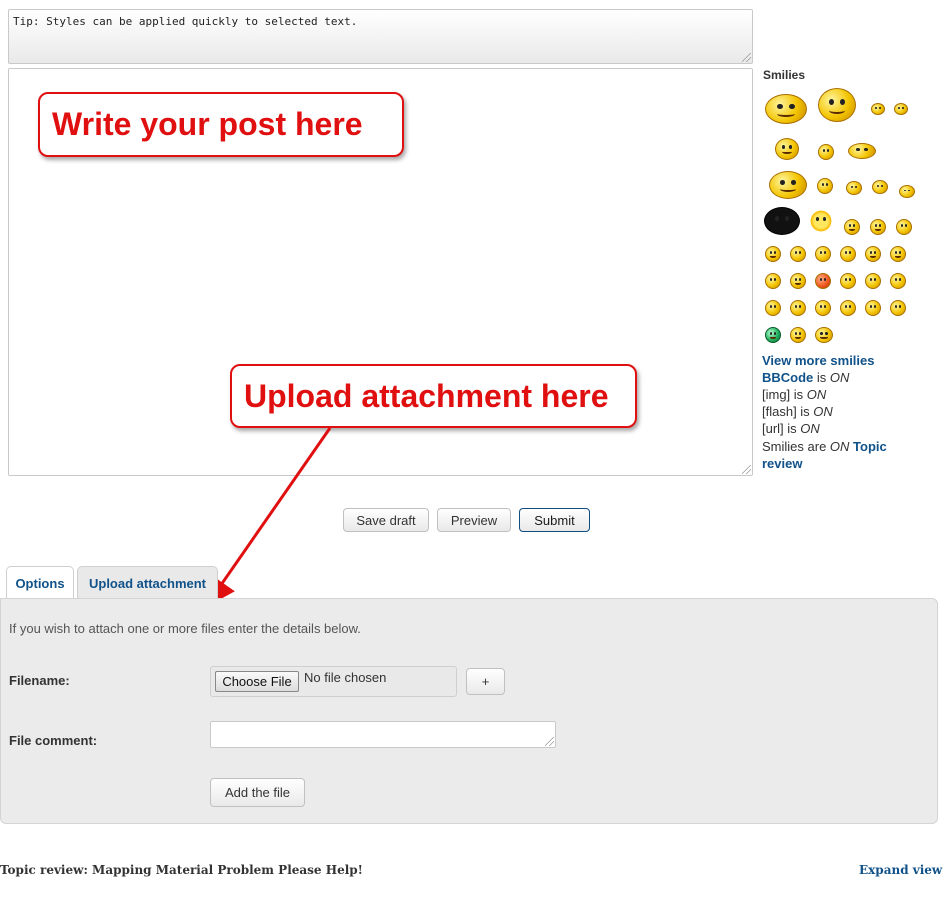 The width and height of the screenshot is (949, 897). I want to click on bbcode-state: ON, so click(839, 377).